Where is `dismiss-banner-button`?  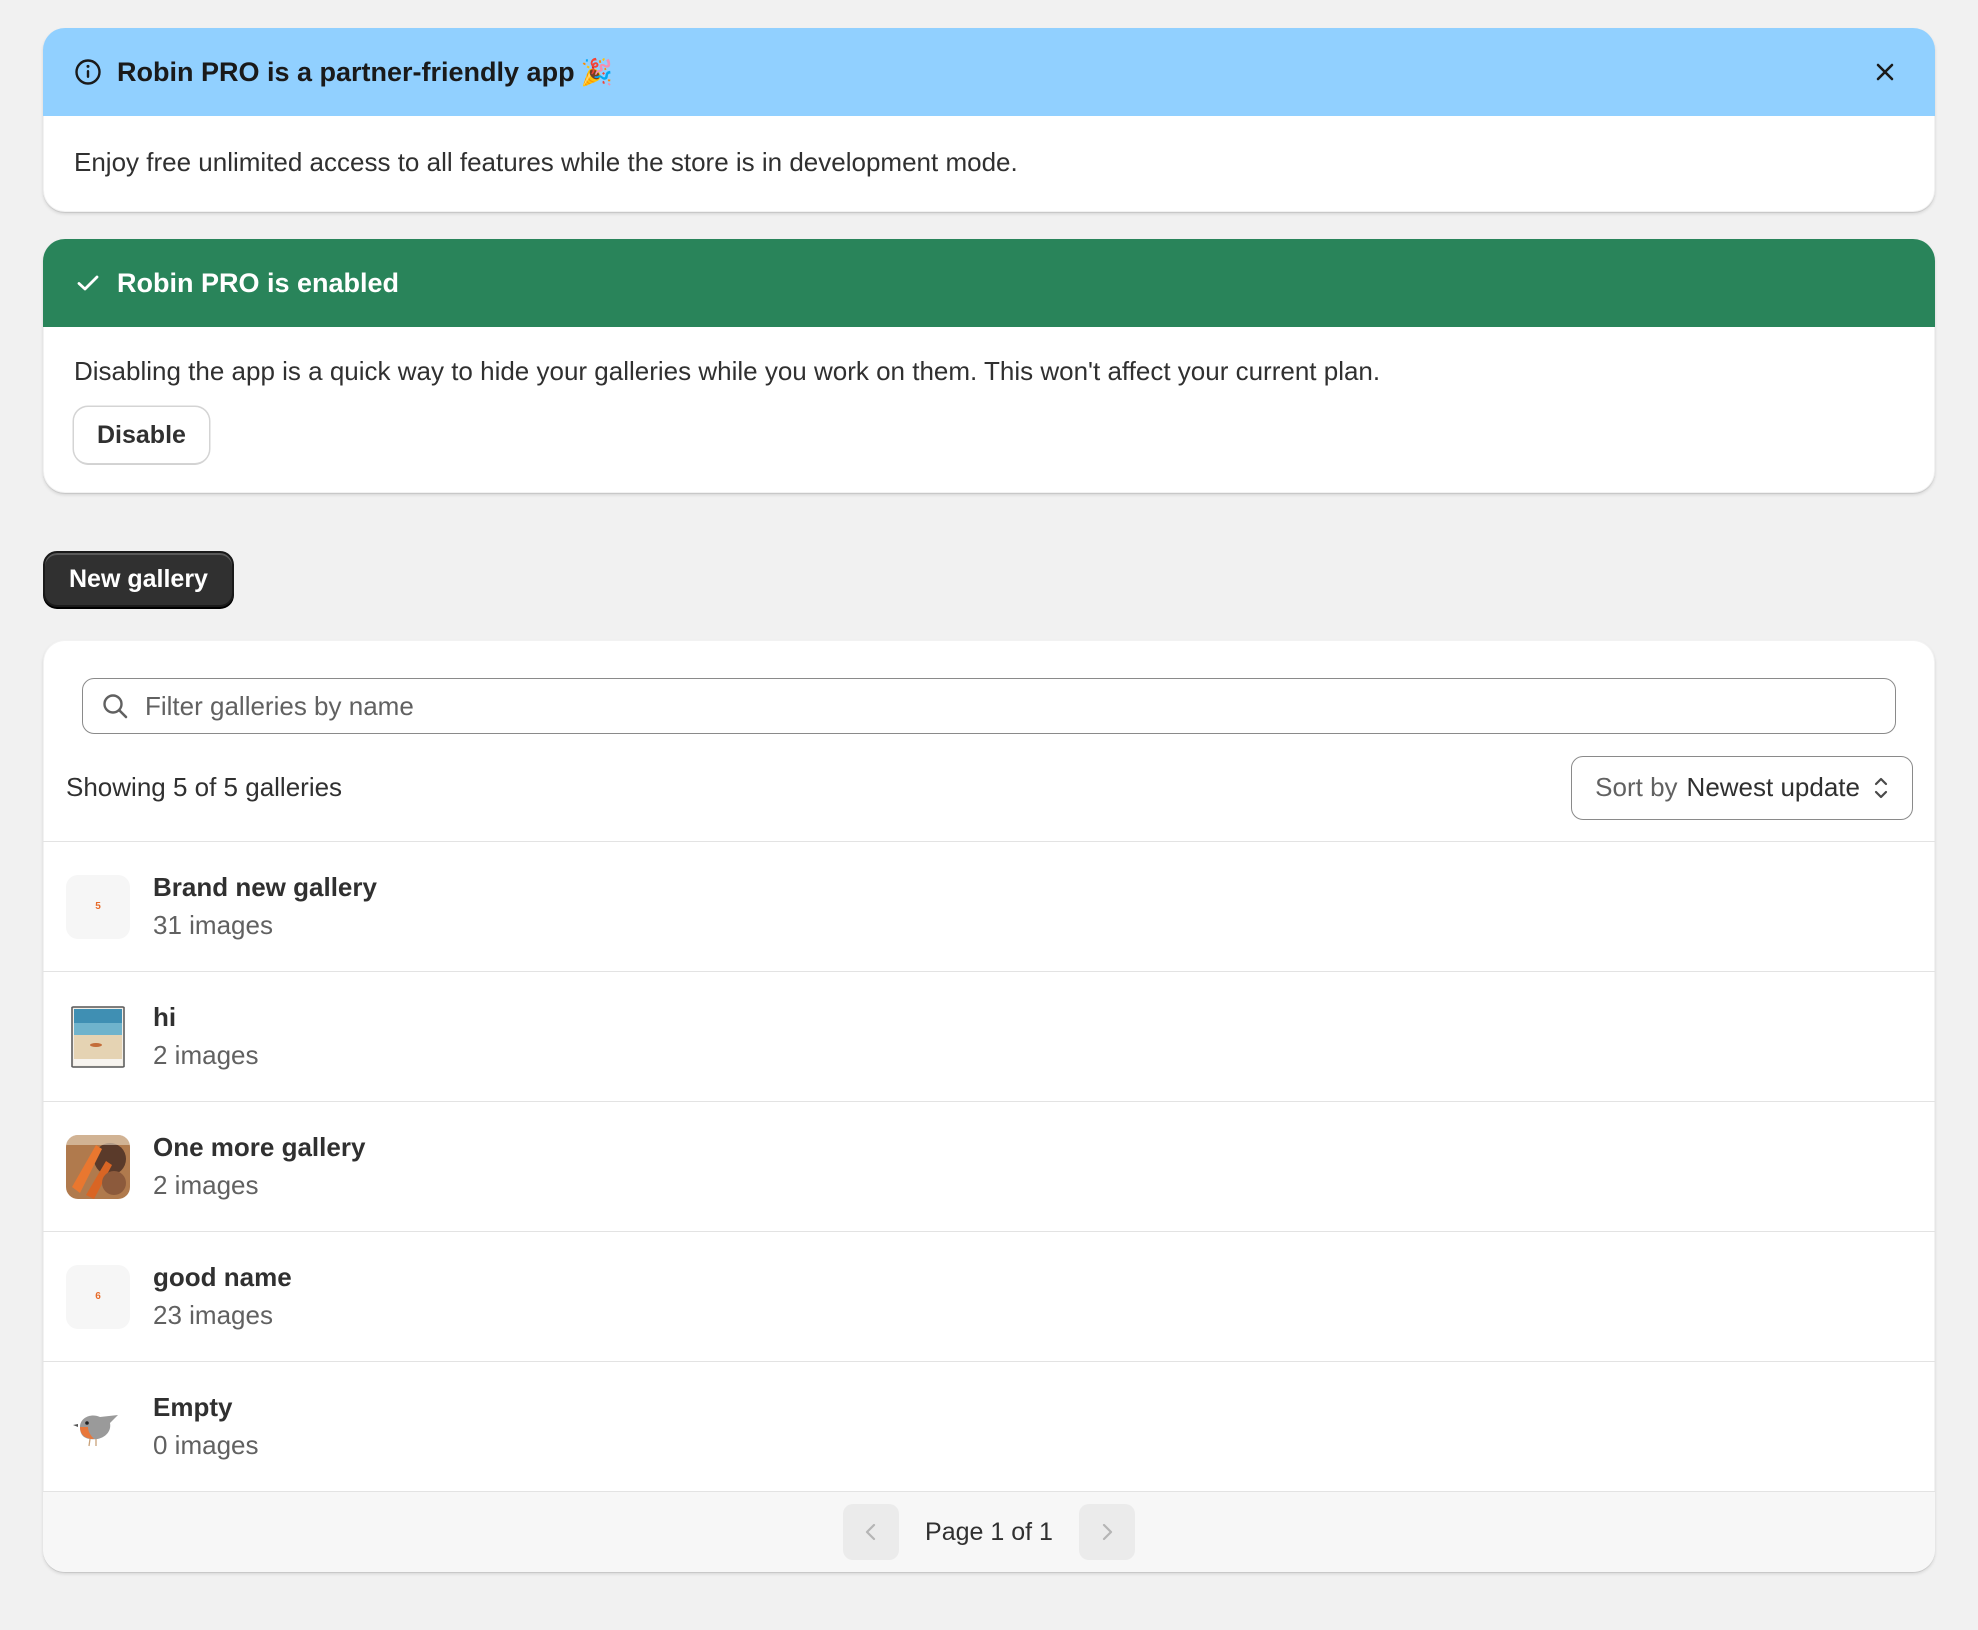 dismiss-banner-button is located at coordinates (1885, 72).